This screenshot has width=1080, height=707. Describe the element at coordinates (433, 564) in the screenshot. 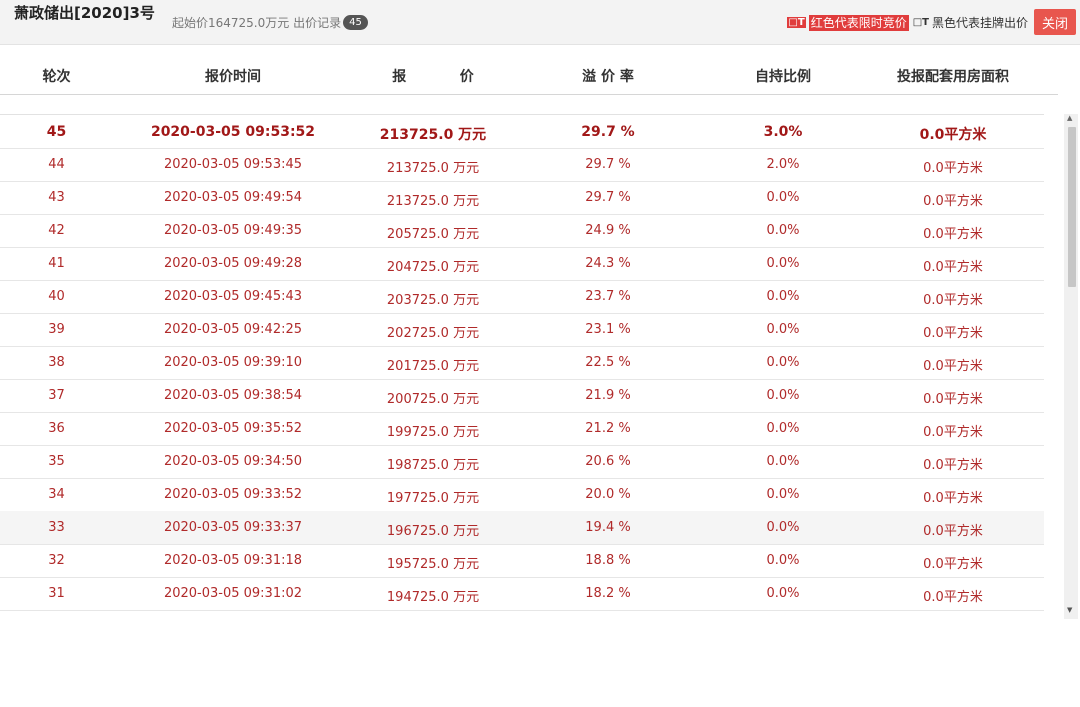

I see `cell-price: 195725.0 万元` at that location.